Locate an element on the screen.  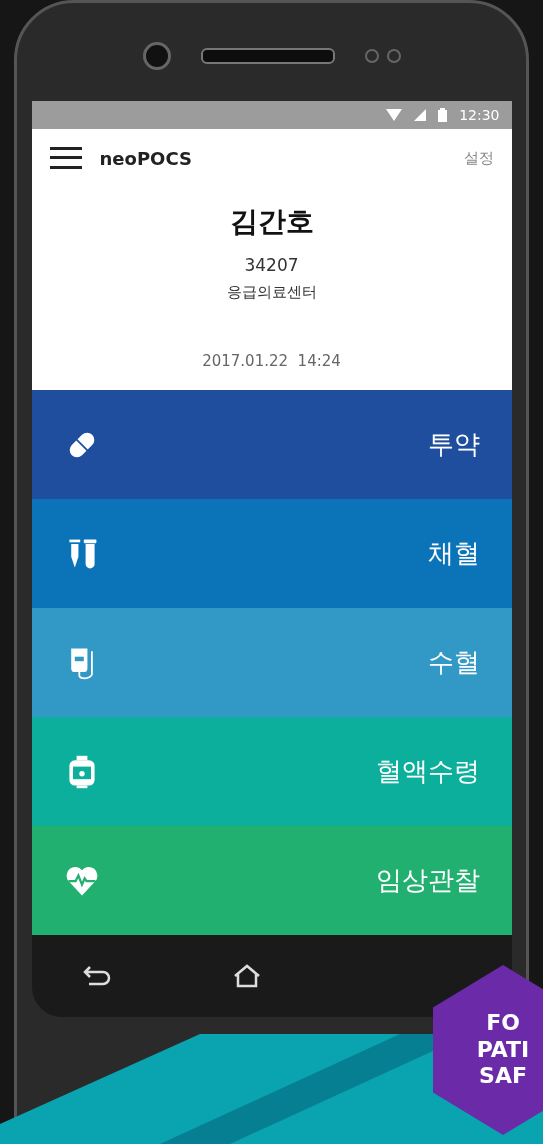
department: 응급의료센터 is located at coordinates (271, 292).